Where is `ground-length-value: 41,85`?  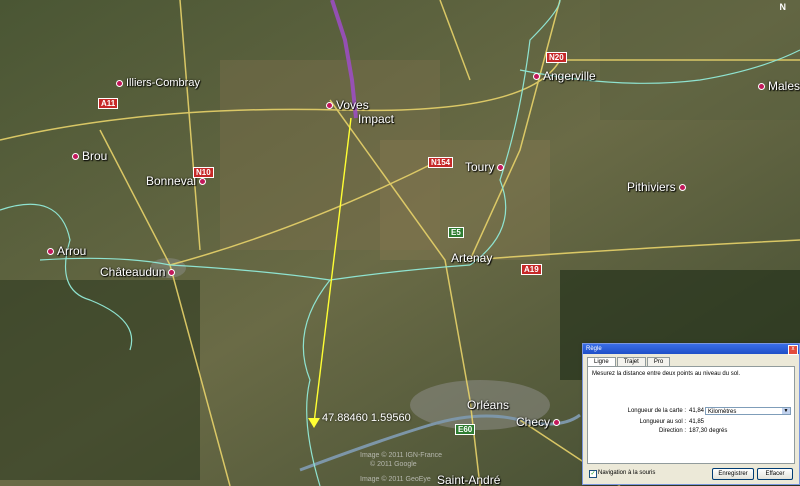 ground-length-value: 41,85 is located at coordinates (697, 422).